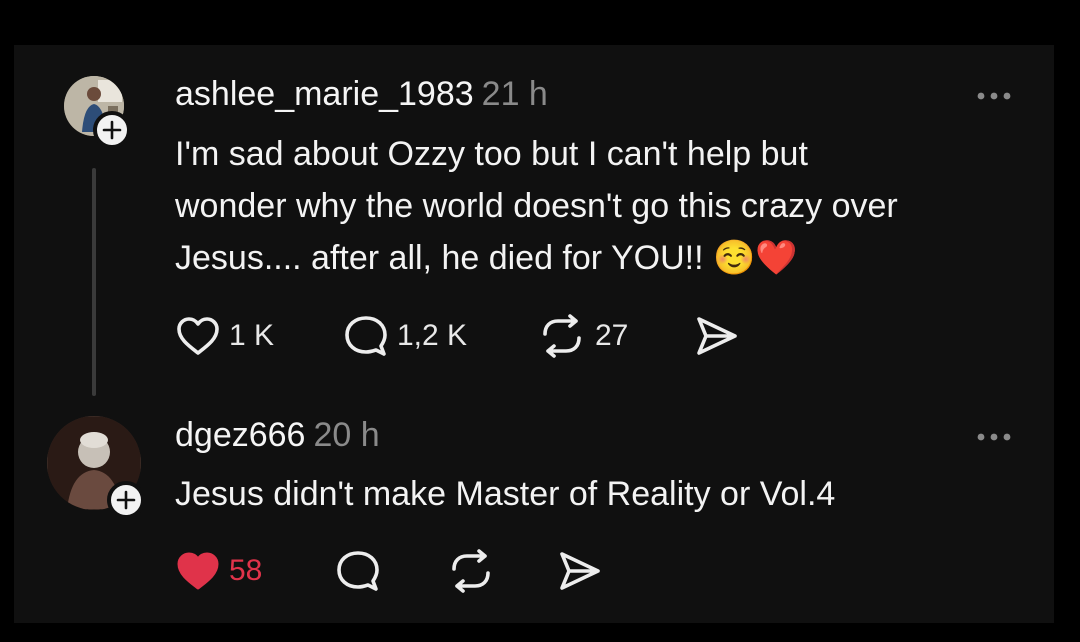  Describe the element at coordinates (252, 335) in the screenshot. I see `like-count: 1 K` at that location.